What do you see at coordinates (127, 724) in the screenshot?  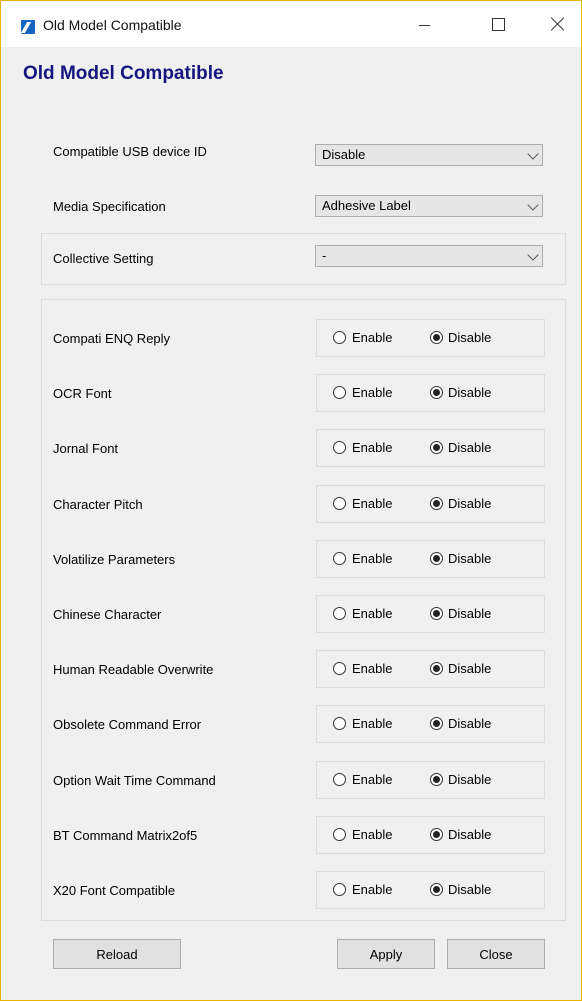 I see `option-label: Obsolete Command Error` at bounding box center [127, 724].